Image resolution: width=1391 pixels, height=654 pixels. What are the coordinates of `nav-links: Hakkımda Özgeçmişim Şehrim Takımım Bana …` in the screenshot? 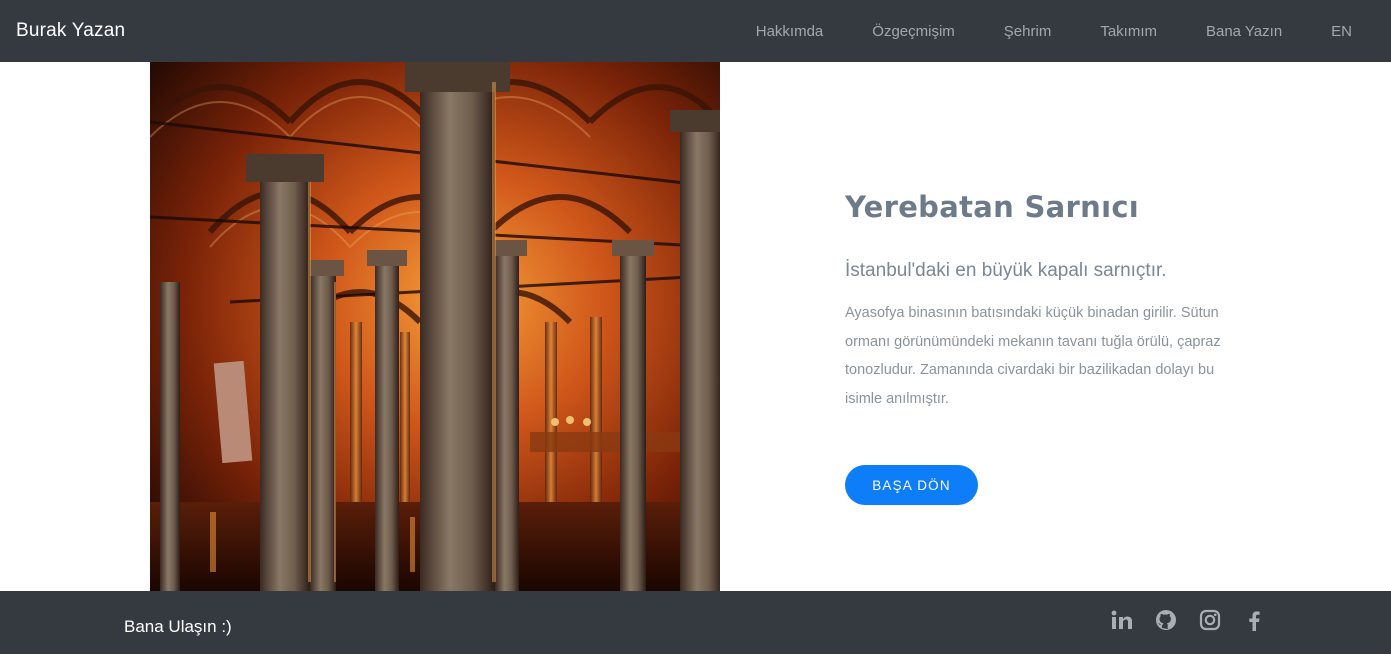 It's located at (1065, 31).